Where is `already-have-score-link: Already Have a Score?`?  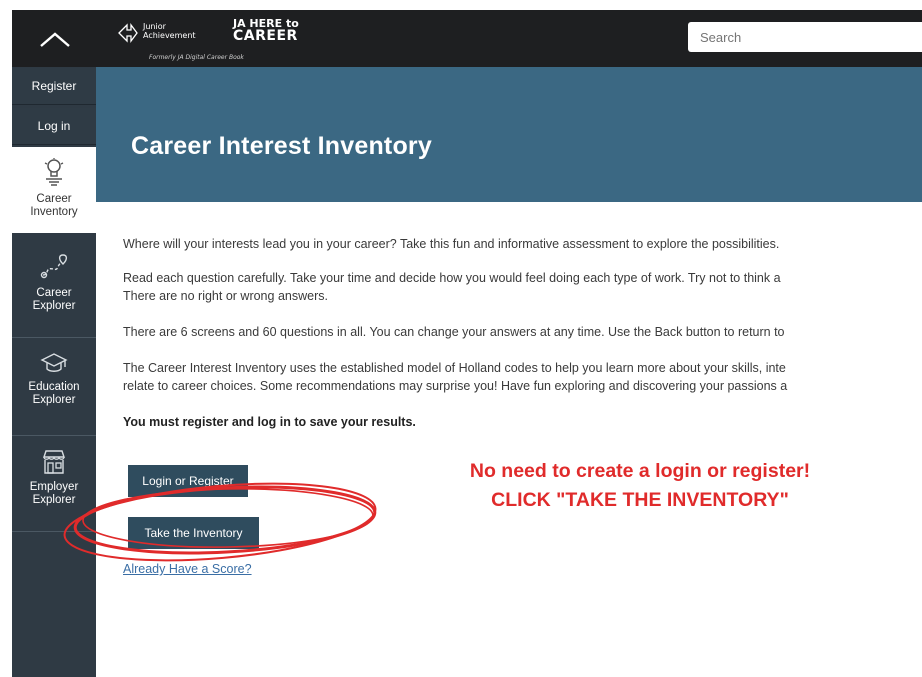 already-have-score-link: Already Have a Score? is located at coordinates (187, 569).